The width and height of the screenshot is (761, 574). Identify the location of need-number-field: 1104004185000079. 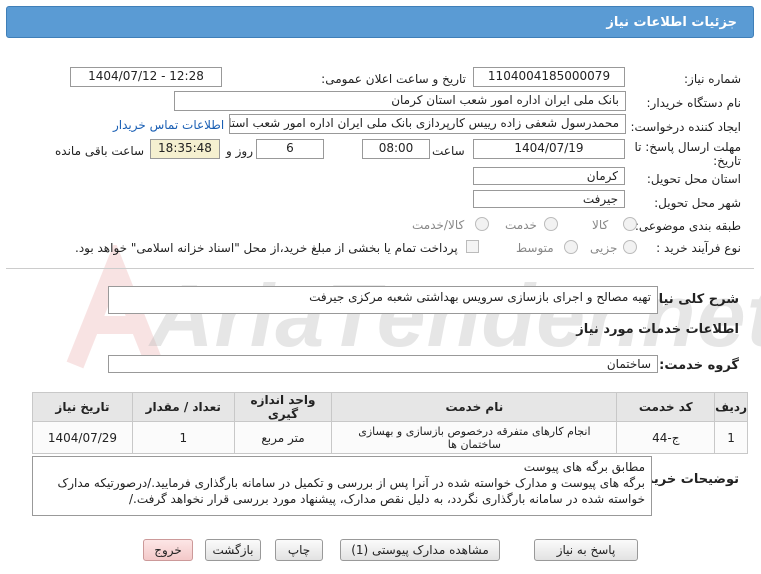
(549, 77).